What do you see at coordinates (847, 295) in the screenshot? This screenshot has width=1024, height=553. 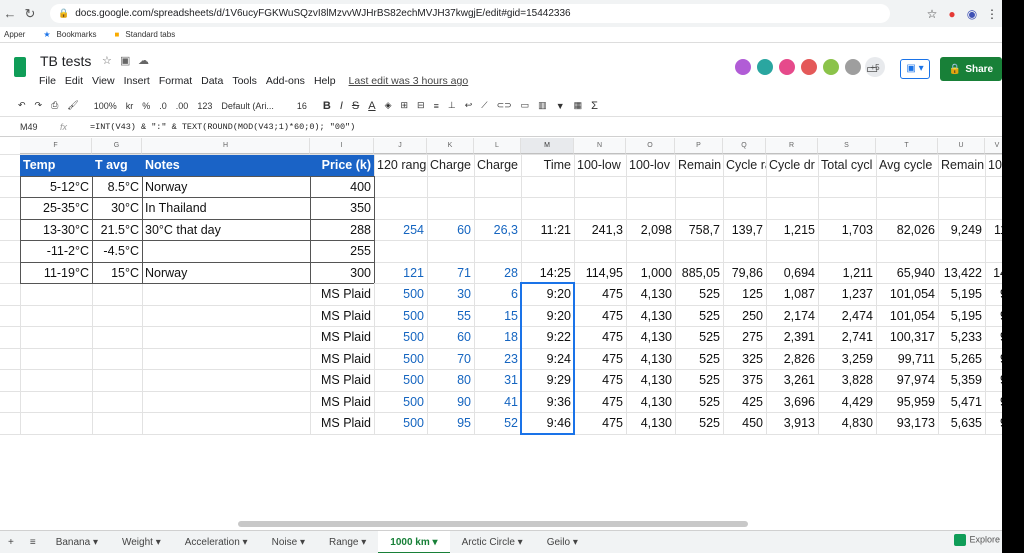 I see `table-cell: 1,237` at bounding box center [847, 295].